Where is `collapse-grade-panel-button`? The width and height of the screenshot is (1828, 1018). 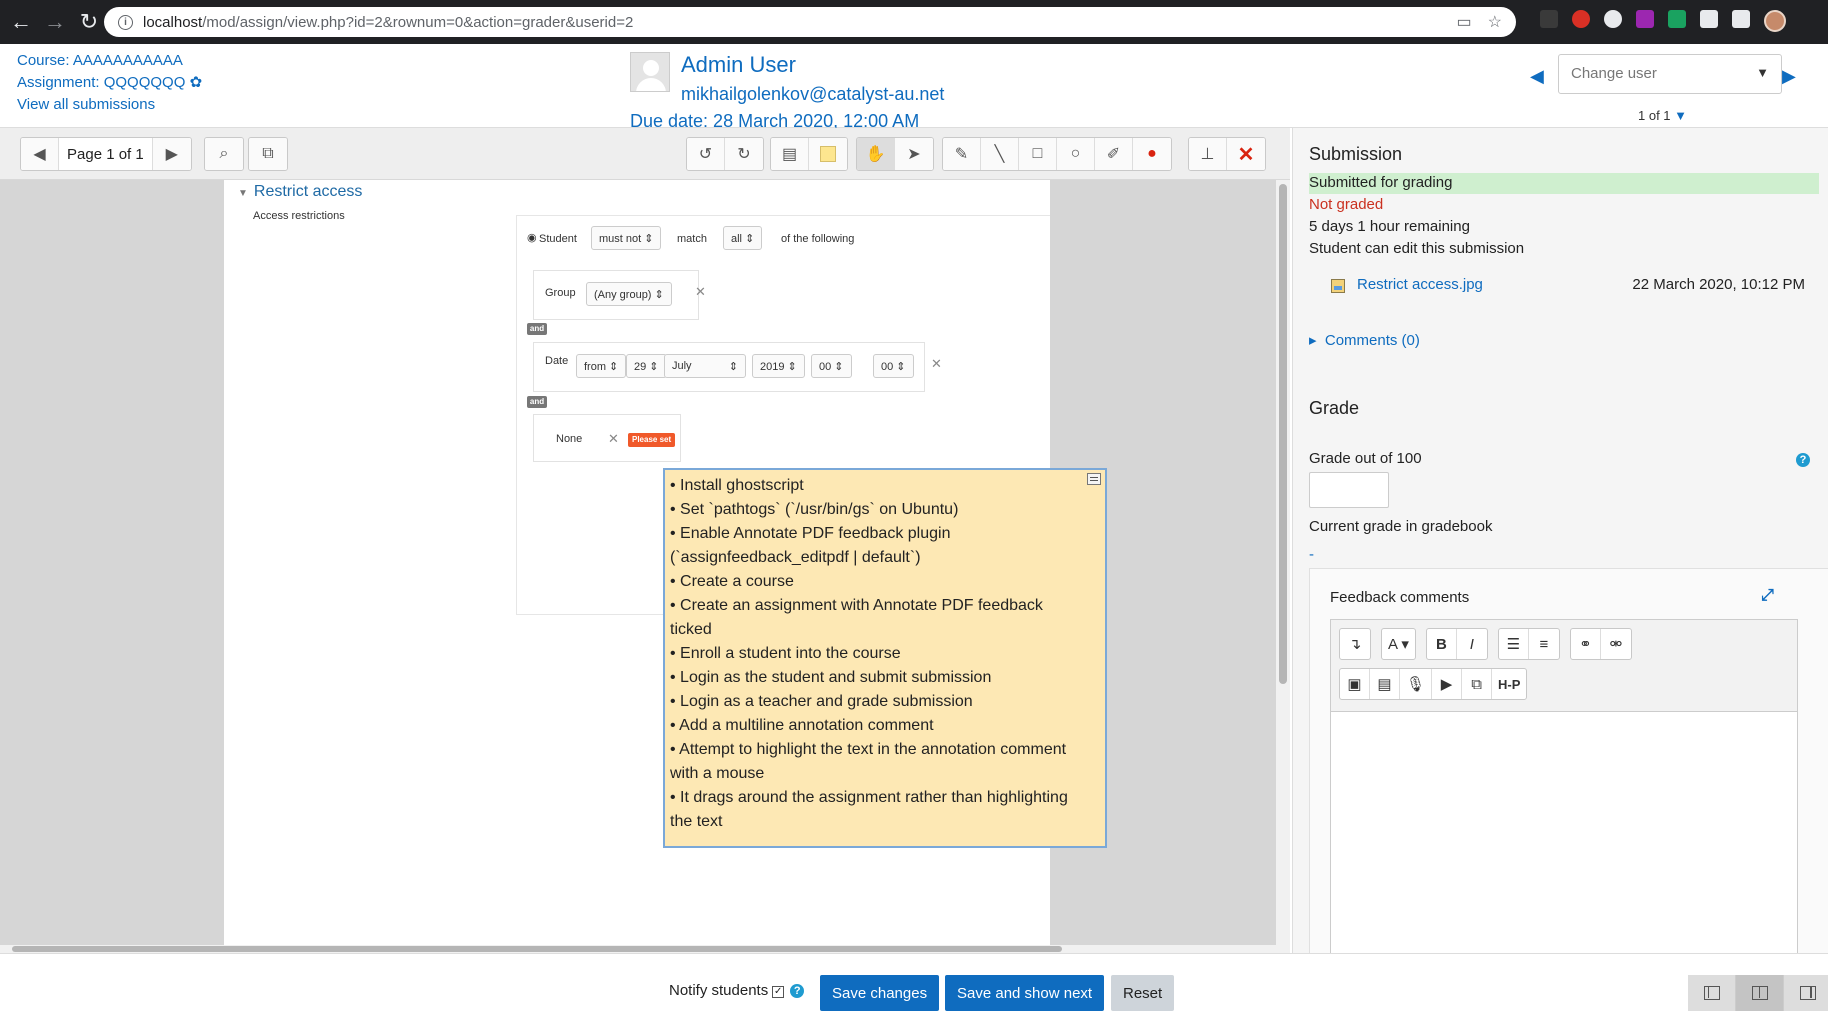 collapse-grade-panel-button is located at coordinates (1712, 993).